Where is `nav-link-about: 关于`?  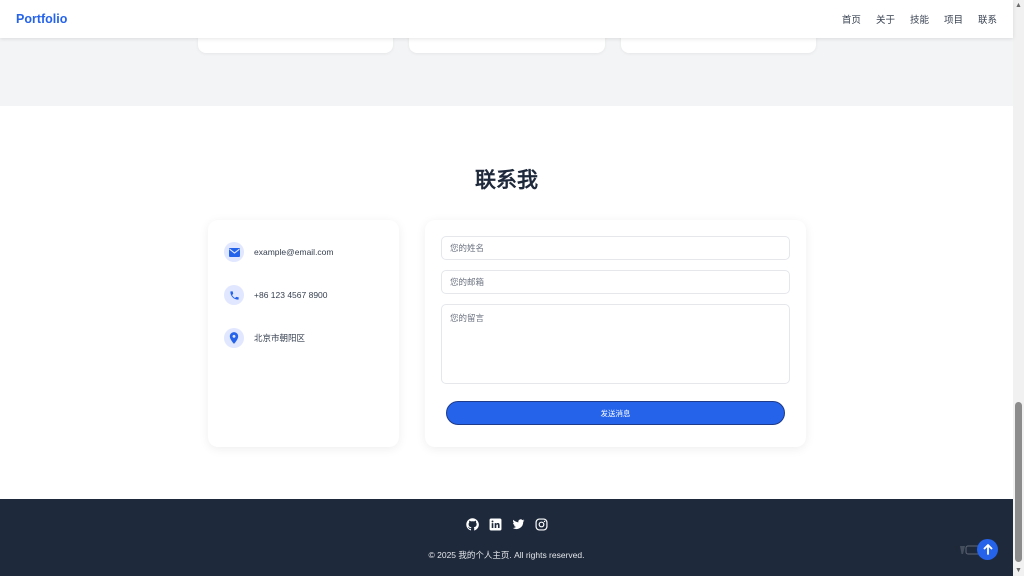
nav-link-about: 关于 is located at coordinates (885, 19).